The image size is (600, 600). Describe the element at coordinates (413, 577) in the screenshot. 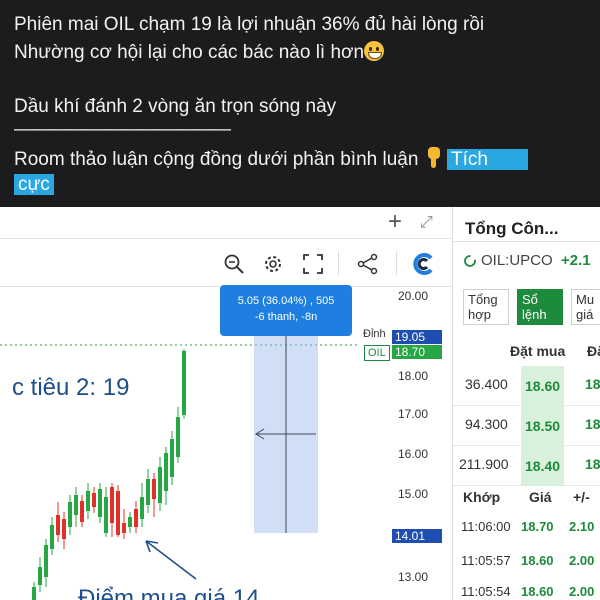

I see `price-tick: 13.00` at that location.